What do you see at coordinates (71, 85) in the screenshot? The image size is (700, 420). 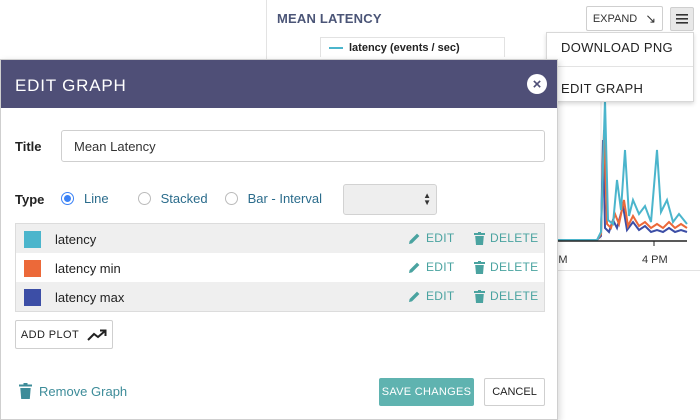 I see `modal-title: EDIT GRAPH` at bounding box center [71, 85].